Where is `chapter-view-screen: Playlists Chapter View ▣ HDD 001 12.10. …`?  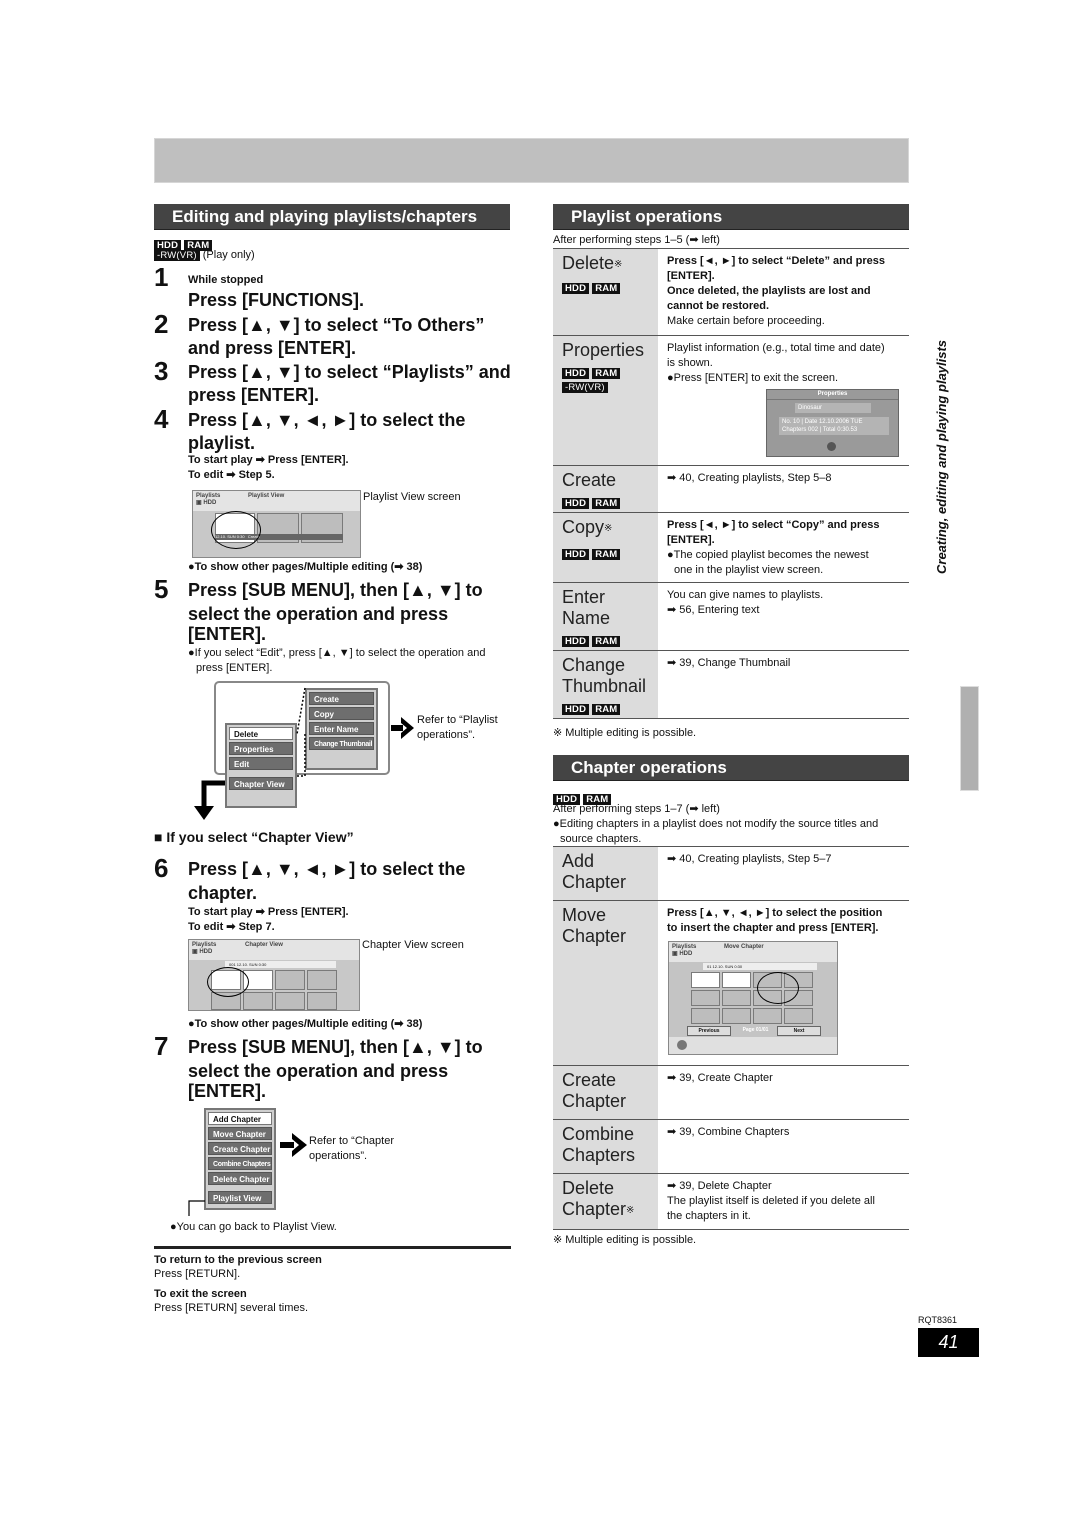
chapter-view-screen: Playlists Chapter View ▣ HDD 001 12.10. … is located at coordinates (274, 975).